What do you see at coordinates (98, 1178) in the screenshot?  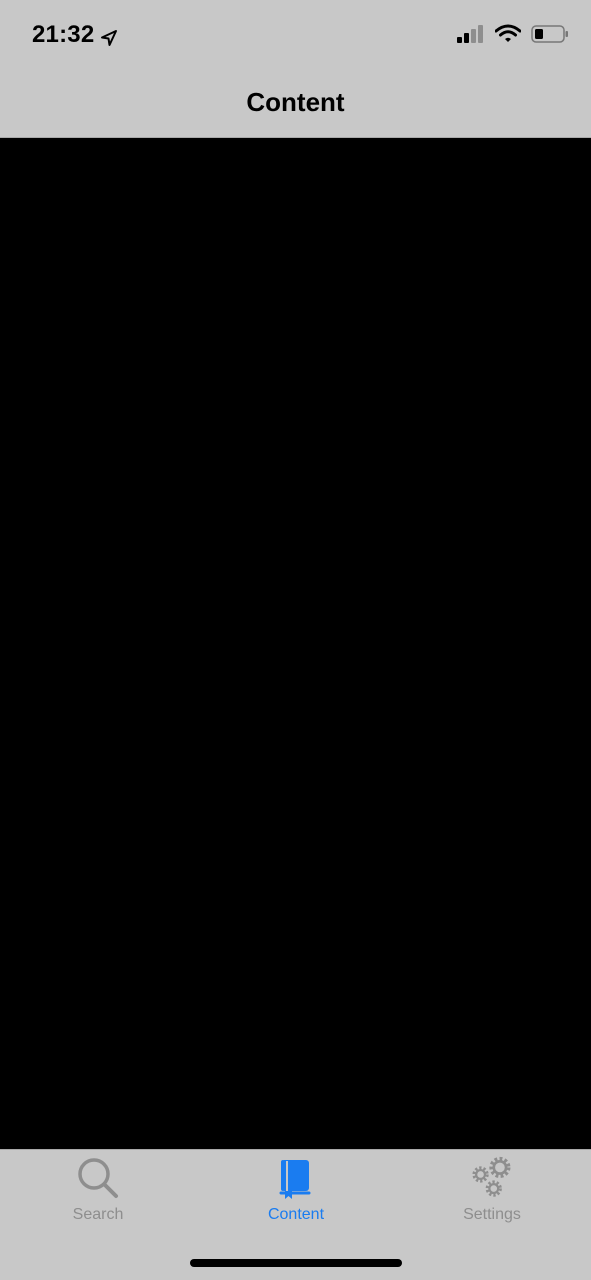 I see `search-icon` at bounding box center [98, 1178].